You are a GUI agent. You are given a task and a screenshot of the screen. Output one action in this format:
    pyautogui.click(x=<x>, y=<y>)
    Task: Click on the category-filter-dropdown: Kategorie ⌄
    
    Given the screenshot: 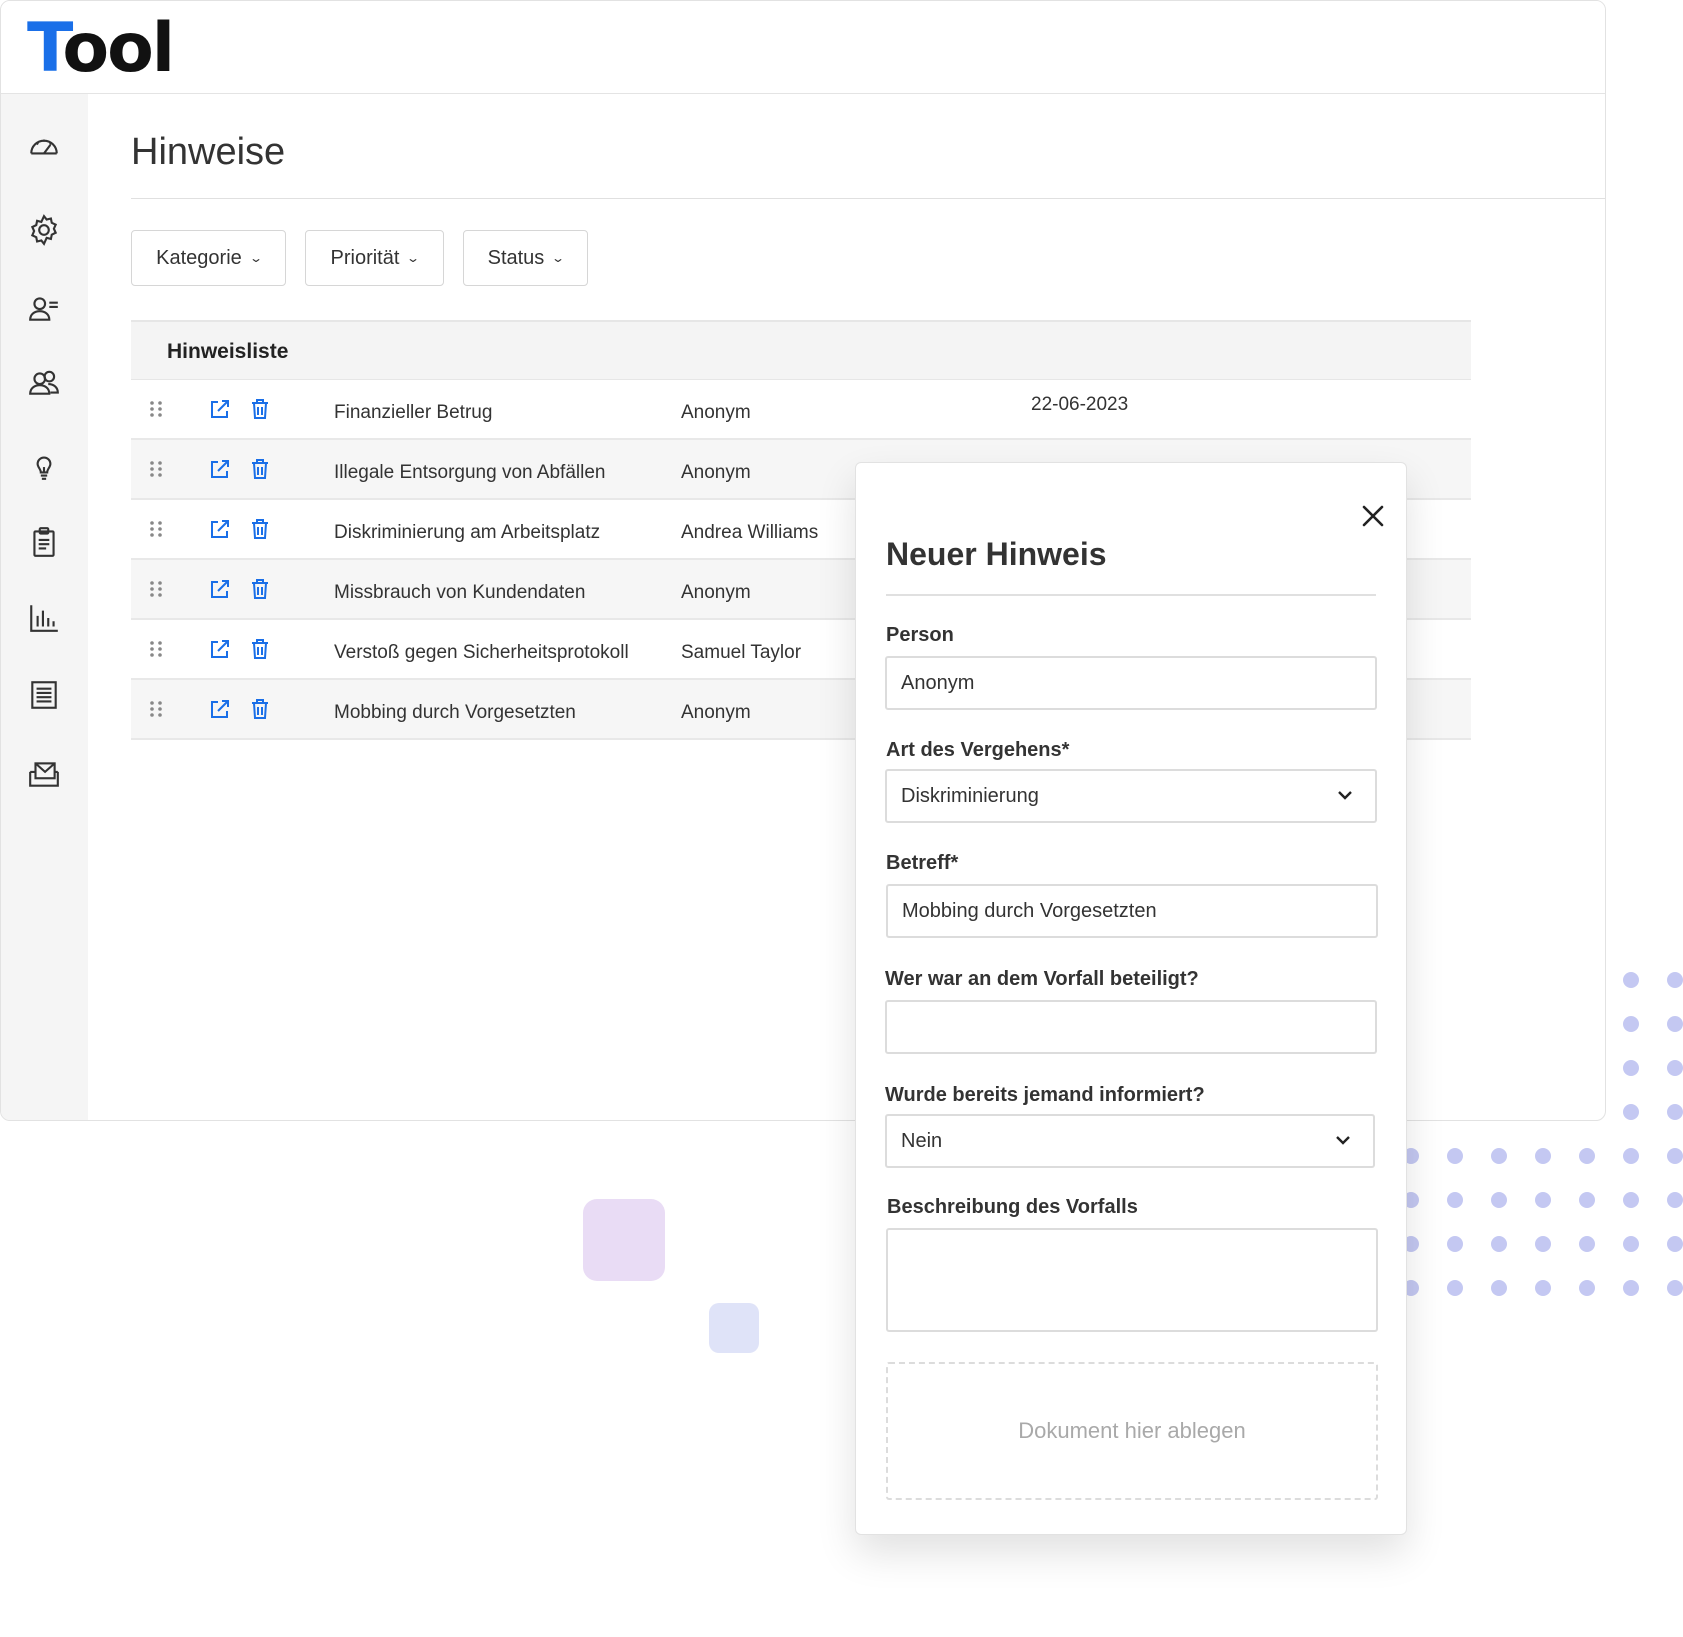 What is the action you would take?
    pyautogui.click(x=208, y=258)
    